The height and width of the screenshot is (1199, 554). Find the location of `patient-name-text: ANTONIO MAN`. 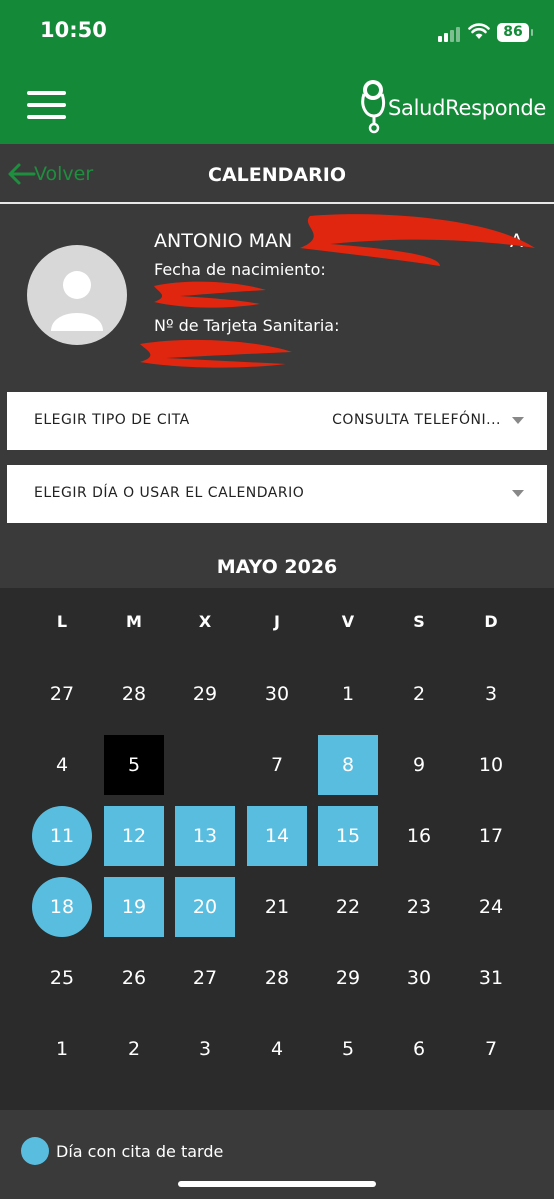

patient-name-text: ANTONIO MAN is located at coordinates (223, 241).